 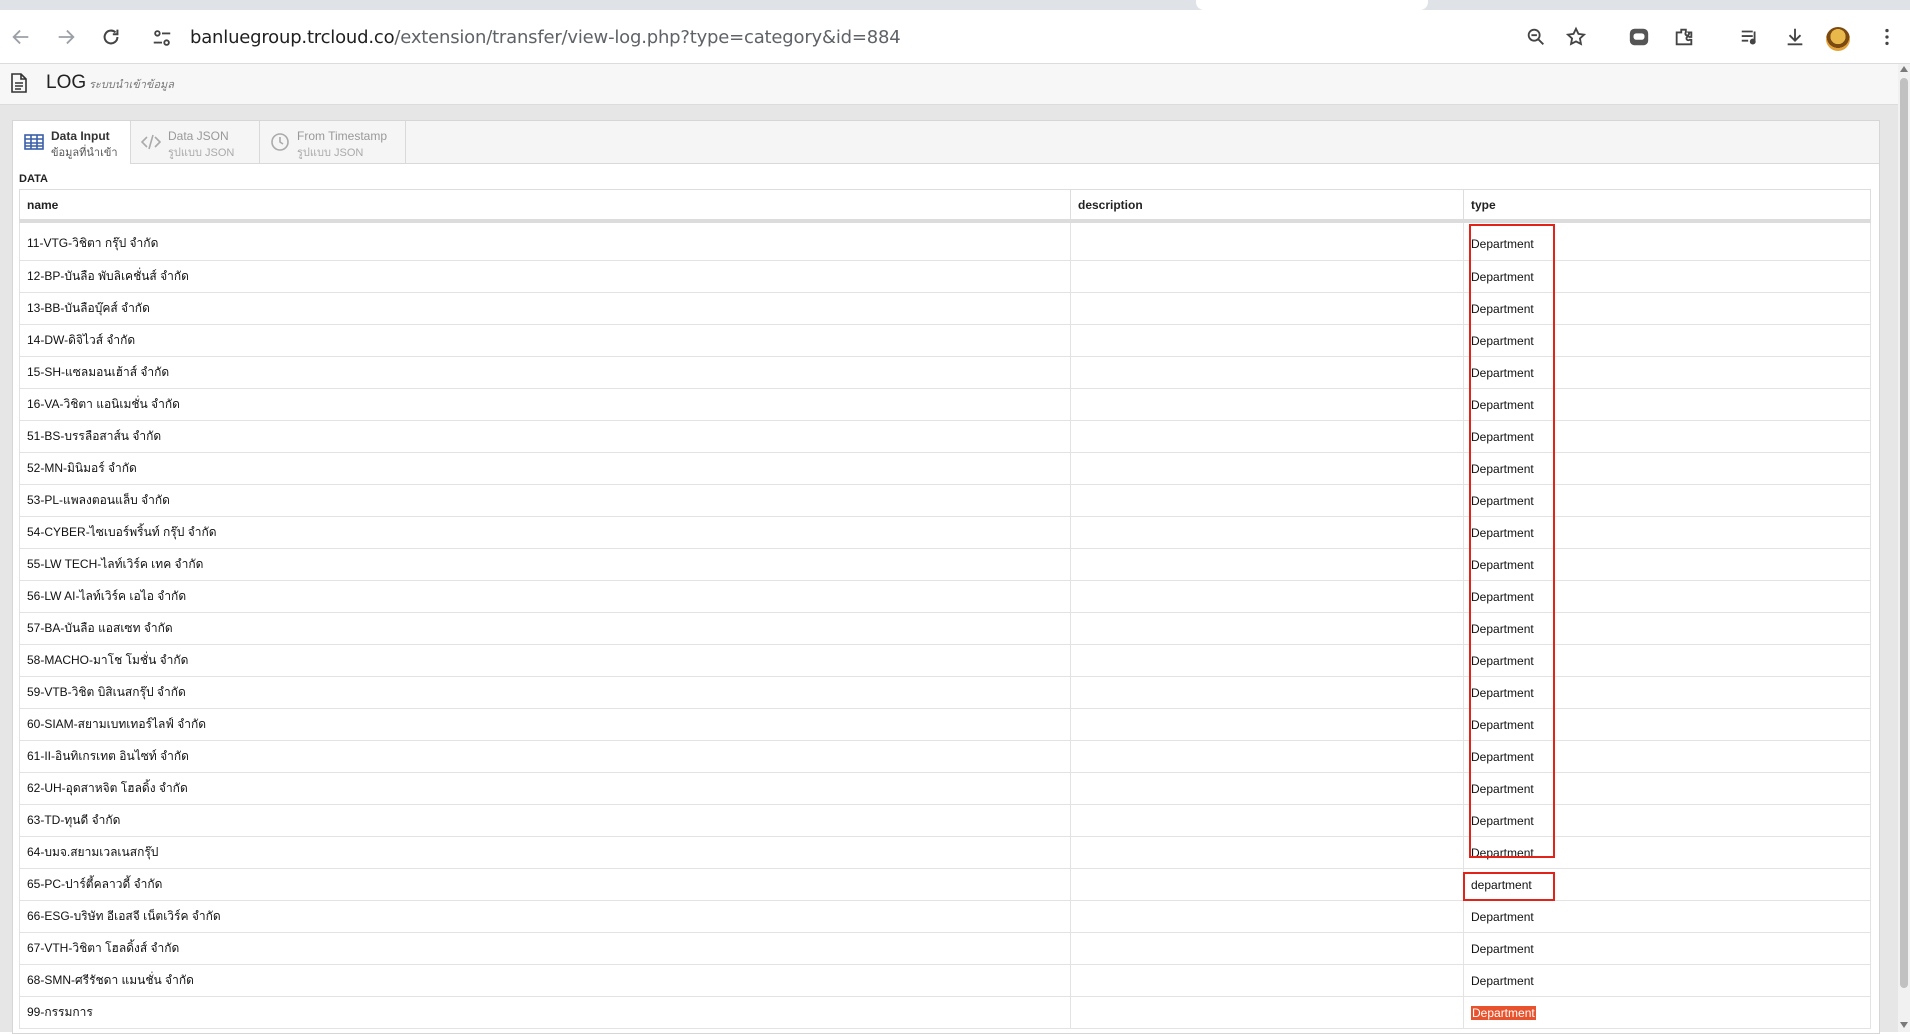 I want to click on download-icon, so click(x=1795, y=37).